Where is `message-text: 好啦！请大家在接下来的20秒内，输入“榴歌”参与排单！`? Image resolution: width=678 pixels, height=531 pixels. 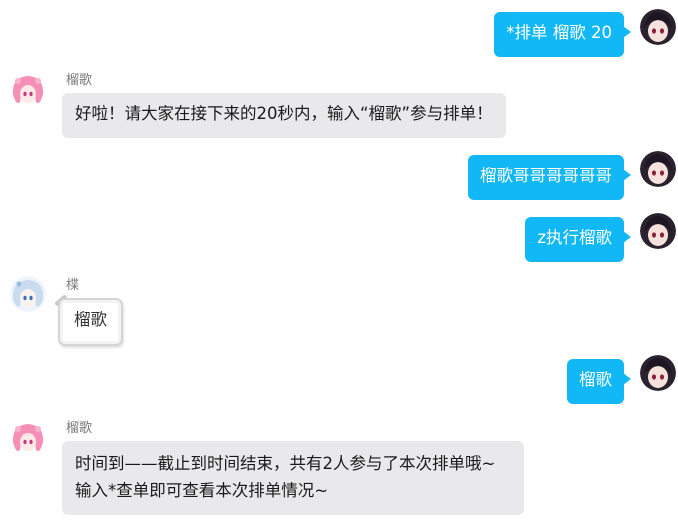
message-text: 好啦！请大家在接下来的20秒内，输入“榴歌”参与排单！ is located at coordinates (284, 113).